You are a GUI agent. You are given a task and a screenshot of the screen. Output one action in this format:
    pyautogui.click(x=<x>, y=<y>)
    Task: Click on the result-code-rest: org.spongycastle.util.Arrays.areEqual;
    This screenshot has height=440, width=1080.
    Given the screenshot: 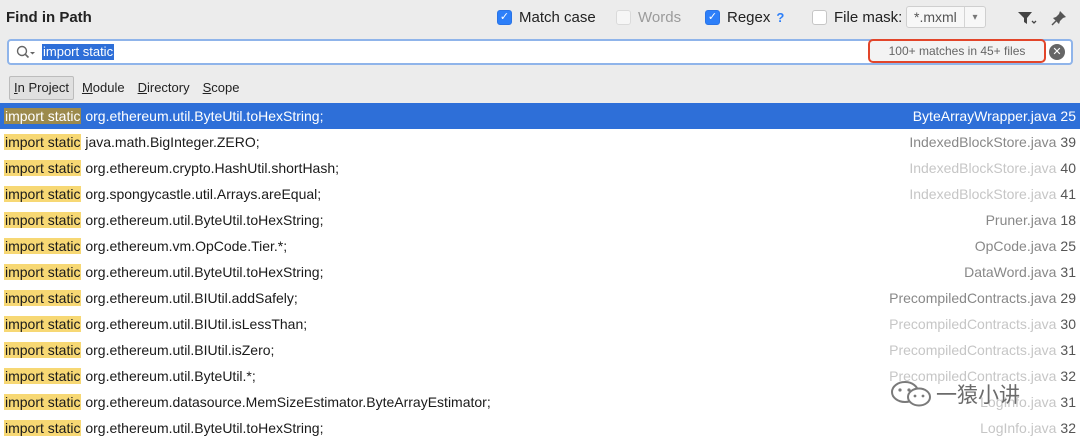 What is the action you would take?
    pyautogui.click(x=201, y=194)
    